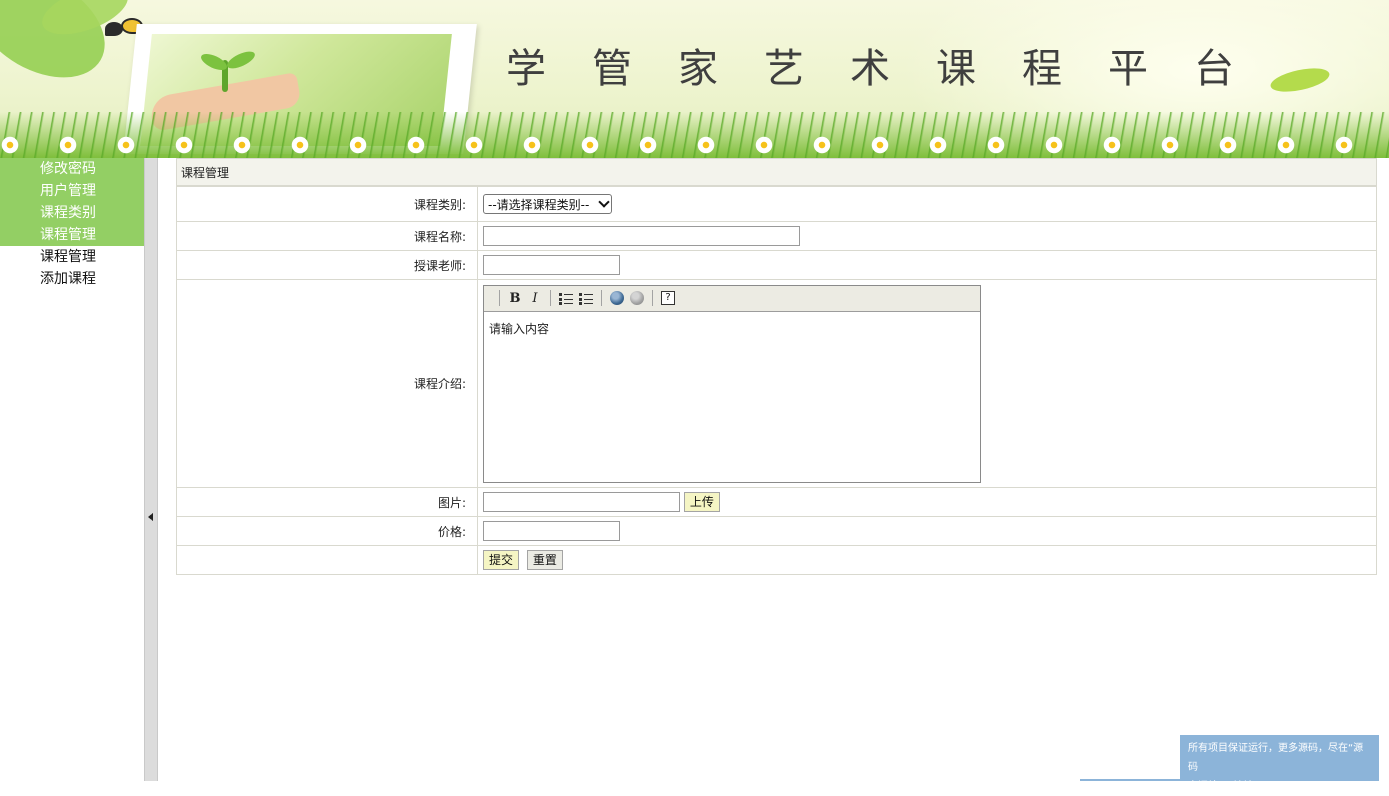  Describe the element at coordinates (732, 298) in the screenshot. I see `editor-toolbar: B I ?` at that location.